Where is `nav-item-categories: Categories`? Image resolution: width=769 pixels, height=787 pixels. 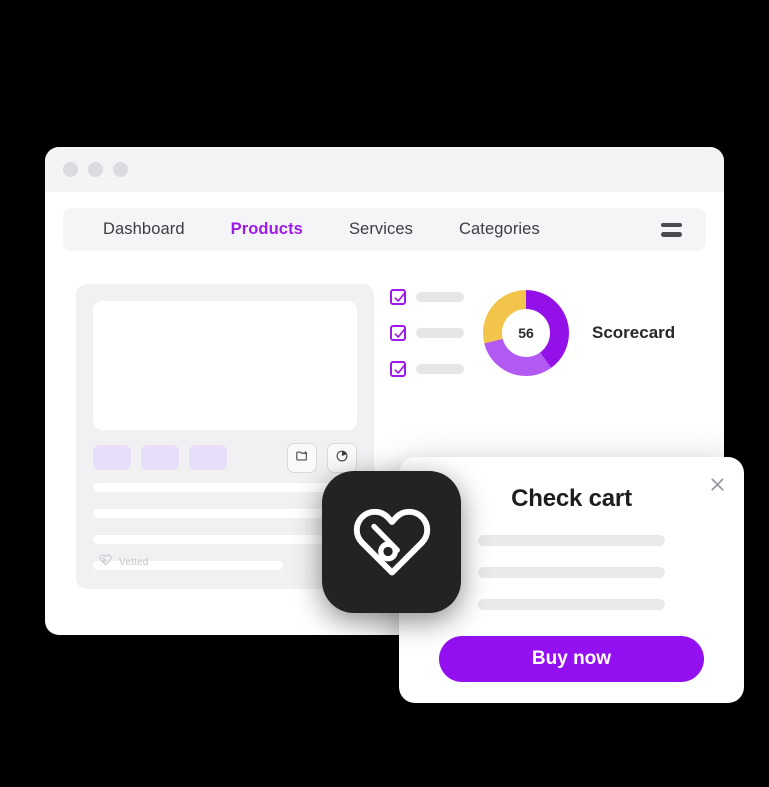
nav-item-categories: Categories is located at coordinates (499, 229).